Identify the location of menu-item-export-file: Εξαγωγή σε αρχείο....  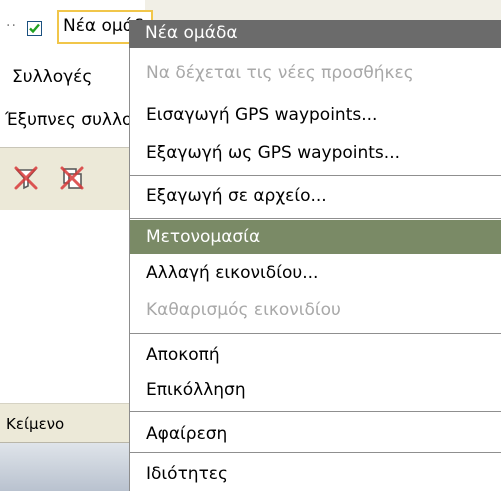
(315, 196).